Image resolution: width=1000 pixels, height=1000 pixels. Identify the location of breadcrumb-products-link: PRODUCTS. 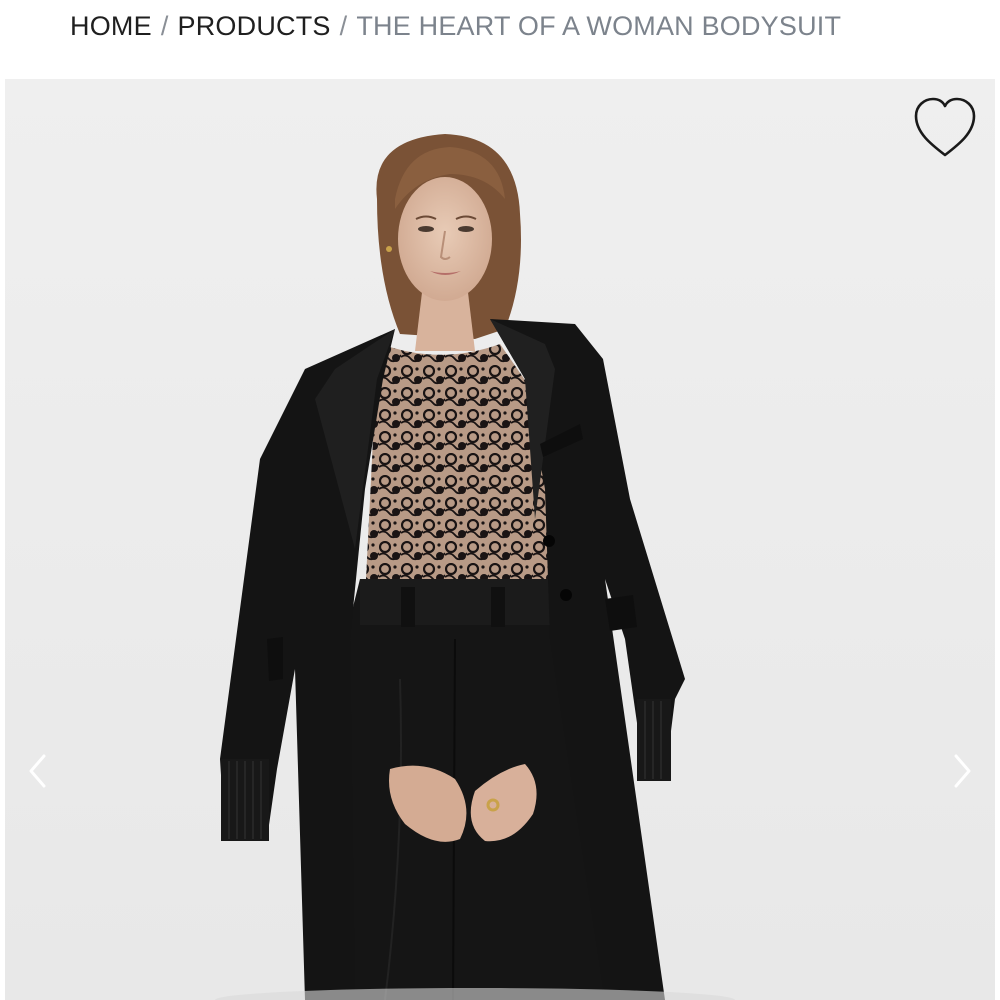
(254, 26).